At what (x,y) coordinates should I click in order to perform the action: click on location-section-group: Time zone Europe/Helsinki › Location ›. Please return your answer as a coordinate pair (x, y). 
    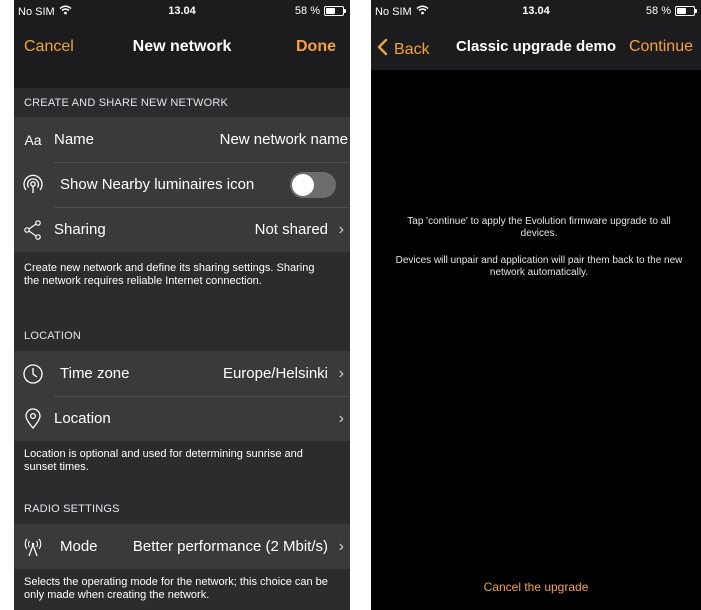
    Looking at the image, I should click on (182, 396).